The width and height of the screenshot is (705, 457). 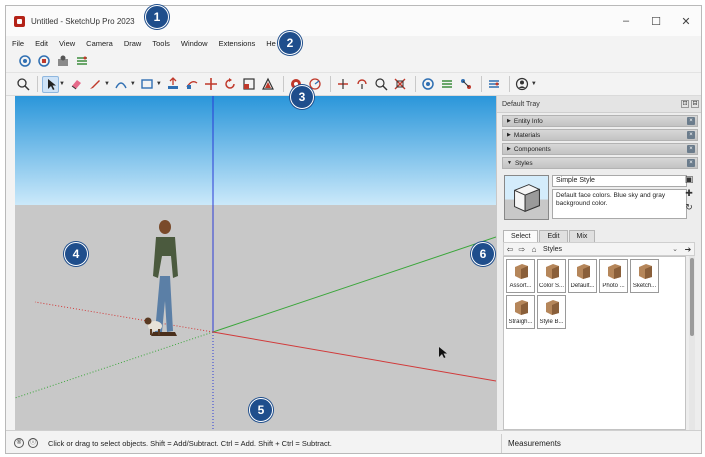 What do you see at coordinates (685, 104) in the screenshot?
I see `pin-icon: ⊡` at bounding box center [685, 104].